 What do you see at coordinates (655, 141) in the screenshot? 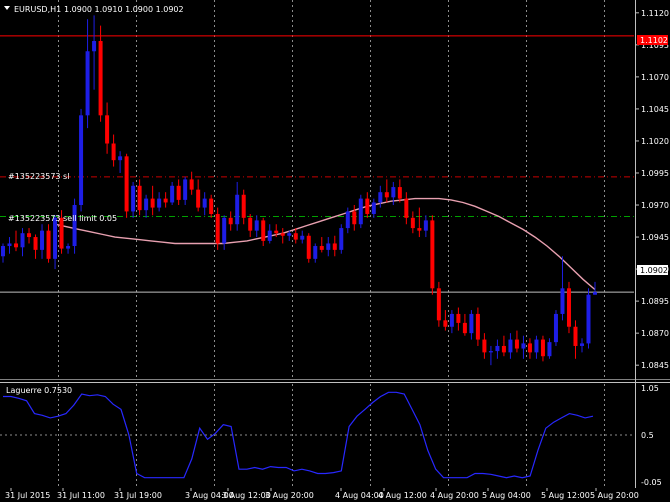
I see `price-axis-label: 1.1020` at bounding box center [655, 141].